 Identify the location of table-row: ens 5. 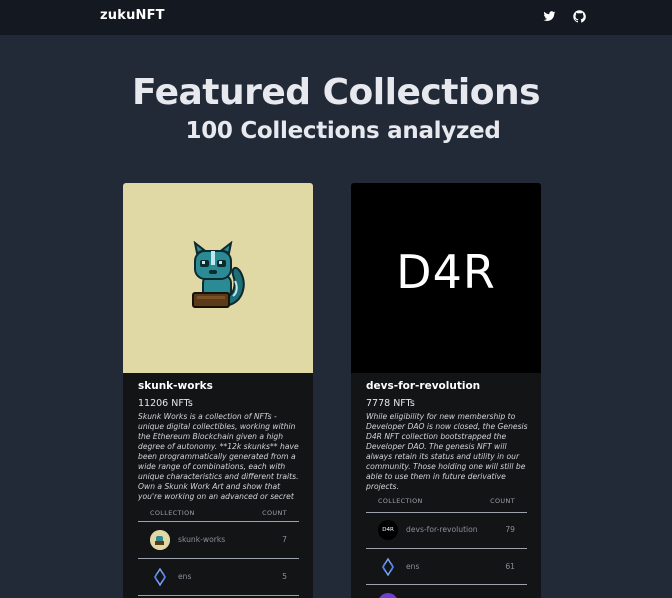
(218, 577).